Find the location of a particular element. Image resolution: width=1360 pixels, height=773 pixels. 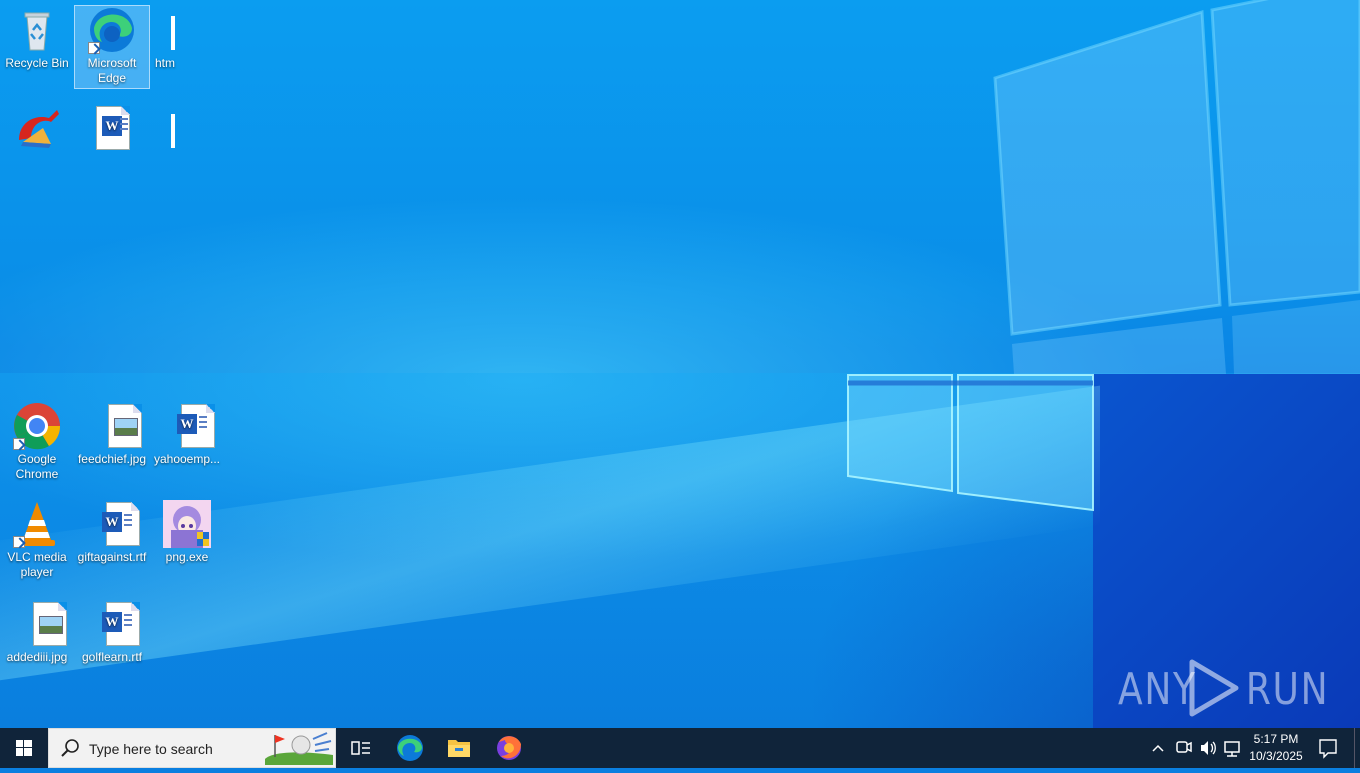

windows-start-icon is located at coordinates (24, 748).